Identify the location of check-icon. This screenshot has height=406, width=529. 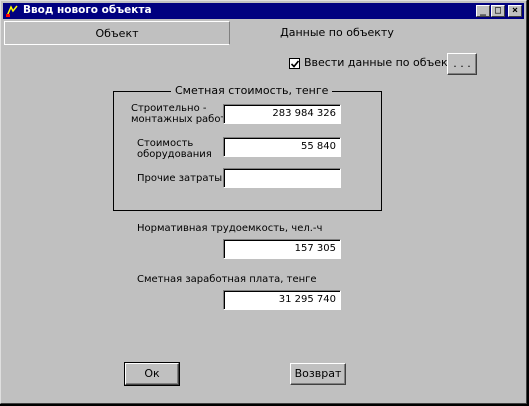
(295, 63).